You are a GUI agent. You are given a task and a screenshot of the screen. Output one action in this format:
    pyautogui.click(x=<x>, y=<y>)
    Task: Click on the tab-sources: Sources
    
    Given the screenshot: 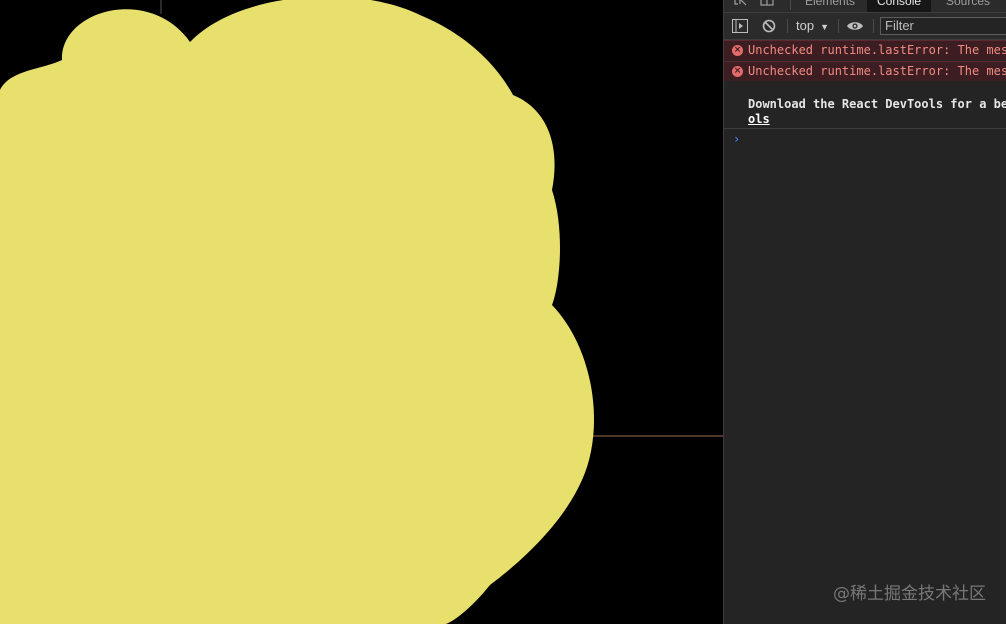 What is the action you would take?
    pyautogui.click(x=968, y=6)
    